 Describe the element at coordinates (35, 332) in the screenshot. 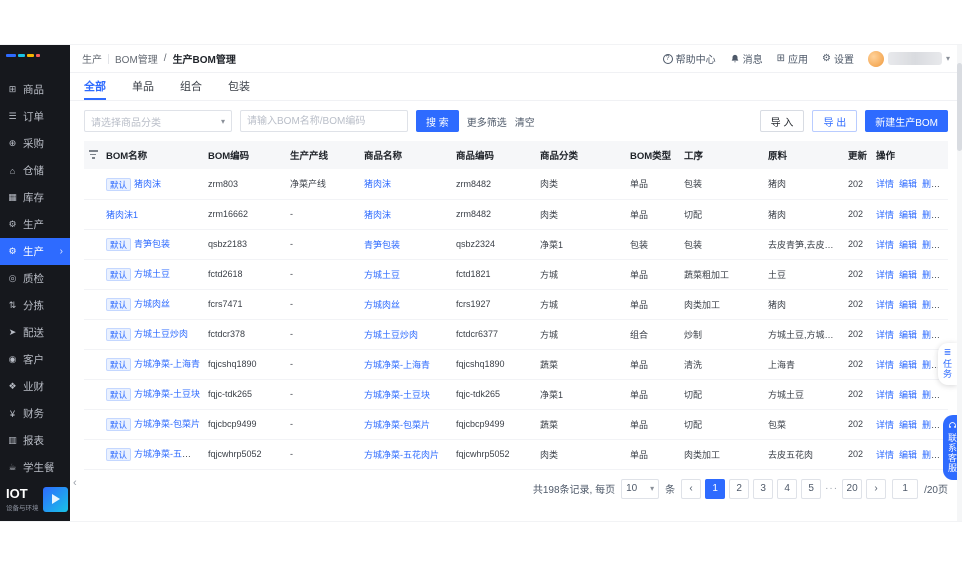

I see `sidebar-item-delivery: ➤ 配送` at that location.